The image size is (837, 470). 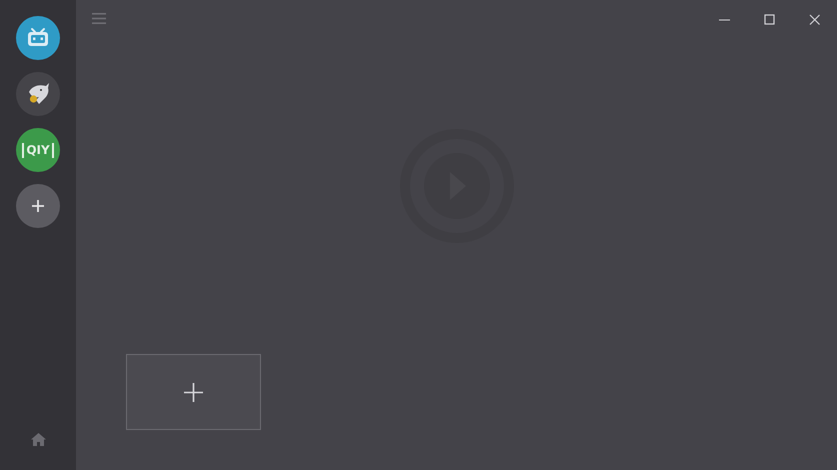 I want to click on tv-icon, so click(x=38, y=38).